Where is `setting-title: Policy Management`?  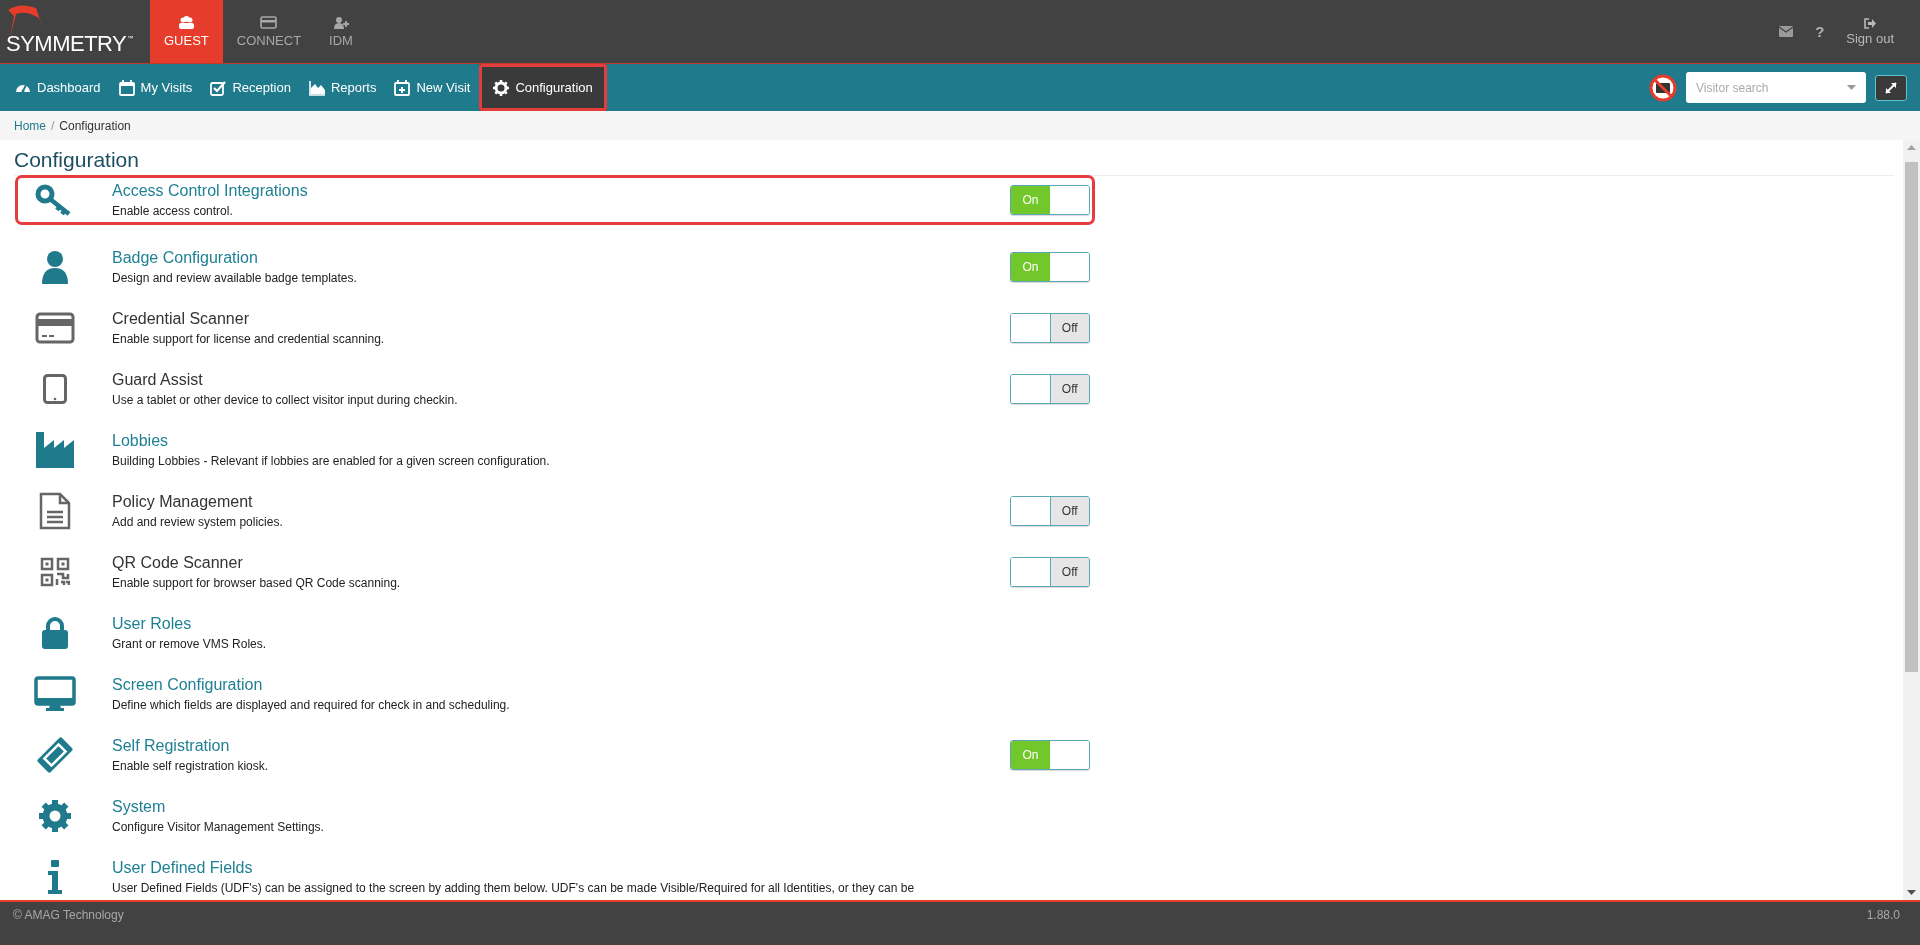
setting-title: Policy Management is located at coordinates (183, 501).